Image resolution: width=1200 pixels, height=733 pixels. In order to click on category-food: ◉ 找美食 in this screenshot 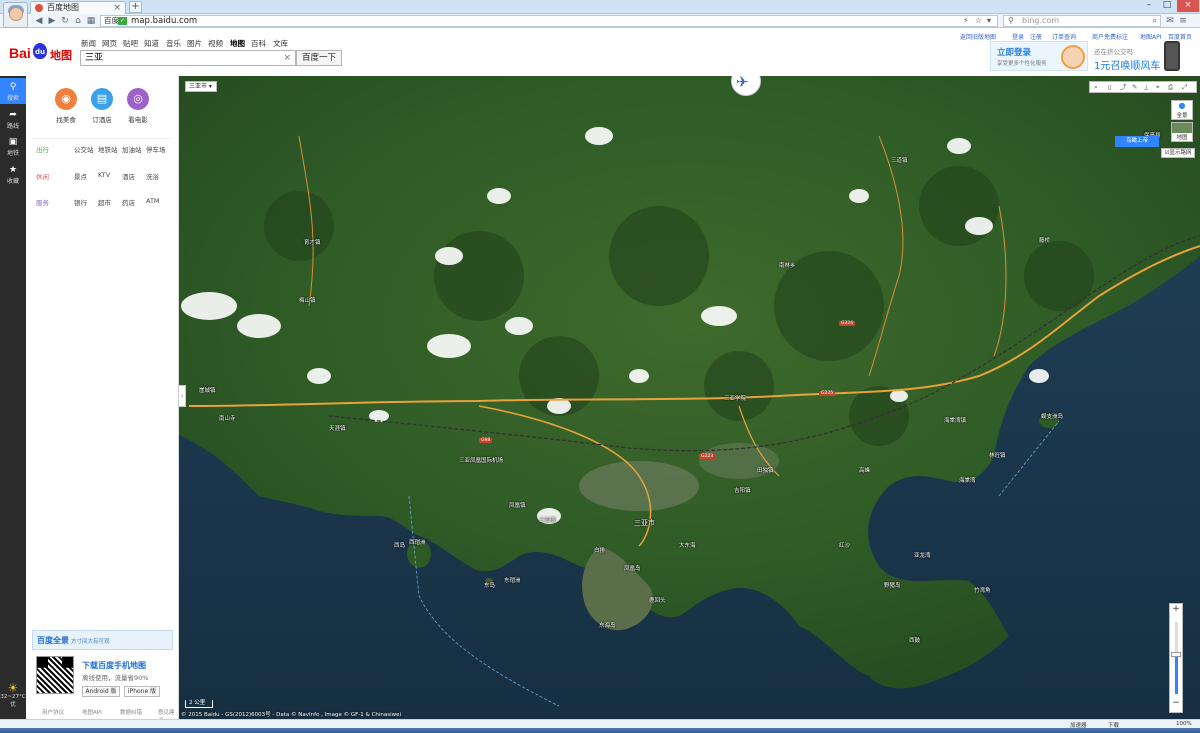, I will do `click(66, 106)`.